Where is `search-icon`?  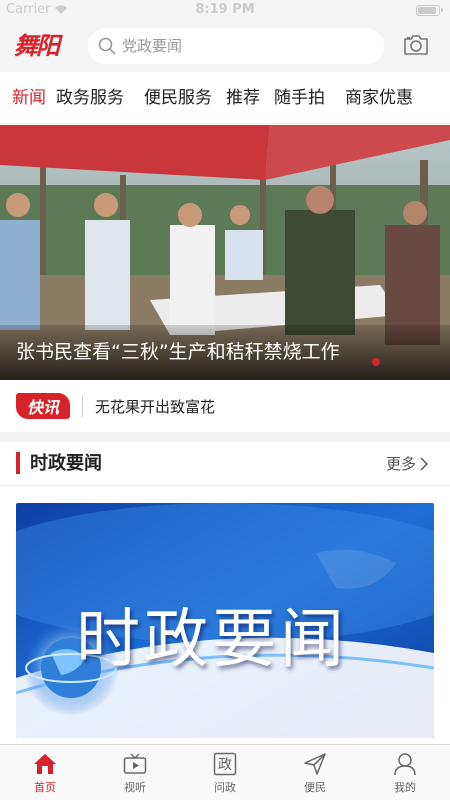
search-icon is located at coordinates (107, 46).